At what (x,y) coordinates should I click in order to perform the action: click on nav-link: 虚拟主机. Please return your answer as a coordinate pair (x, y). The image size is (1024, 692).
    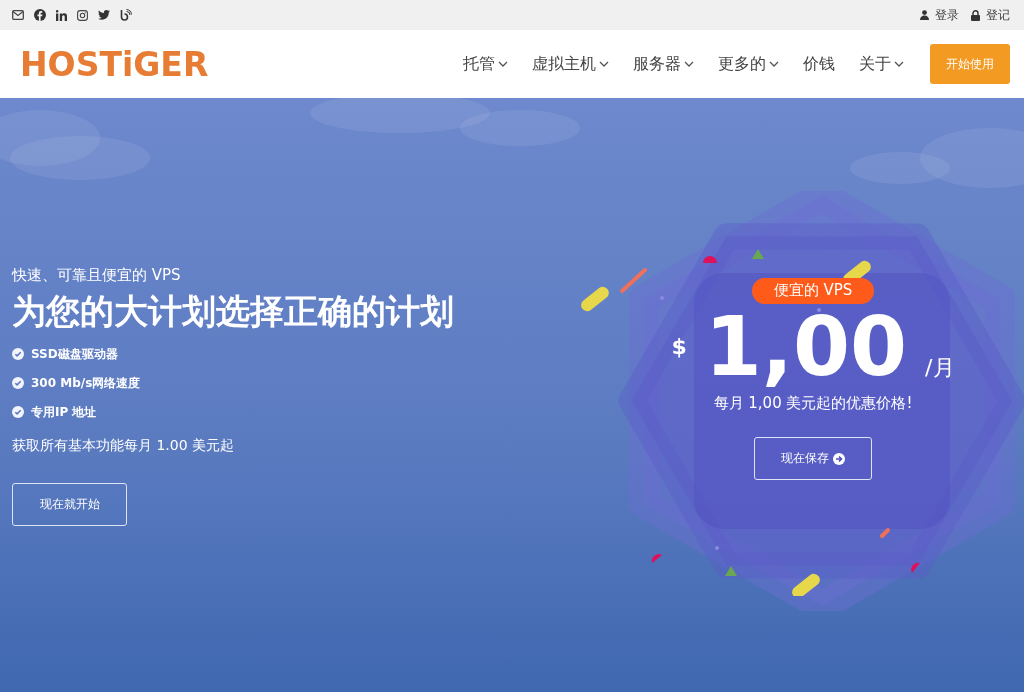
    Looking at the image, I should click on (570, 64).